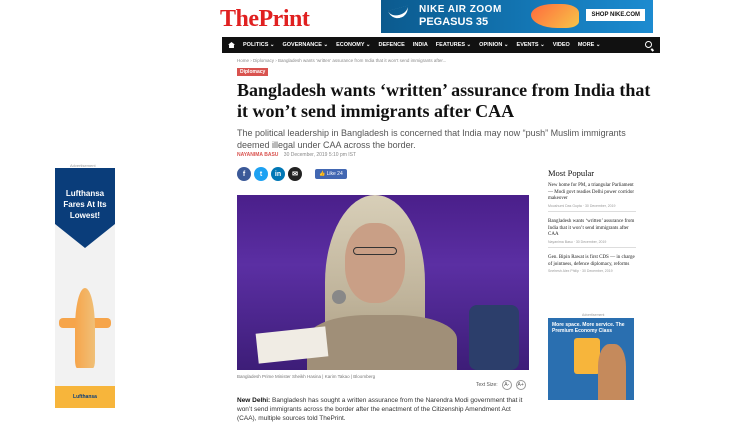  Describe the element at coordinates (493, 45) in the screenshot. I see `nav-opinion: OPINION ⌄` at that location.